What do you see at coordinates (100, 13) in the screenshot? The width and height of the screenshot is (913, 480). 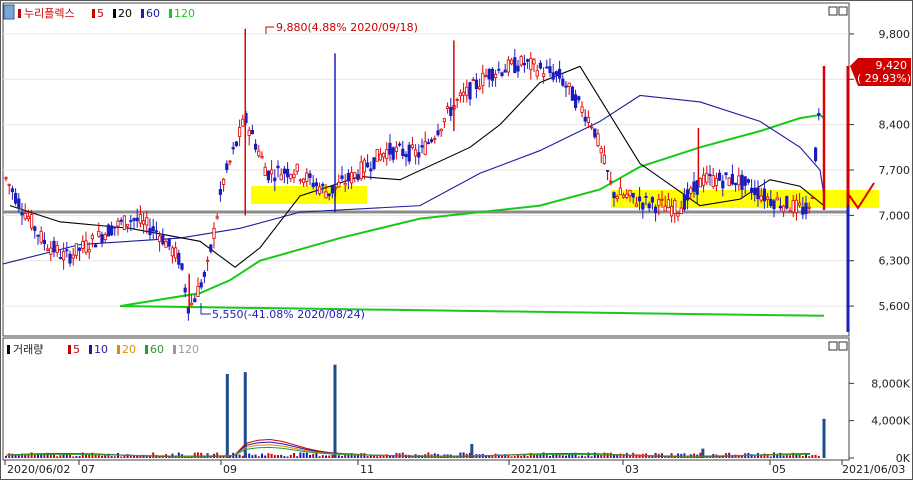 I see `legend-label: 5` at bounding box center [100, 13].